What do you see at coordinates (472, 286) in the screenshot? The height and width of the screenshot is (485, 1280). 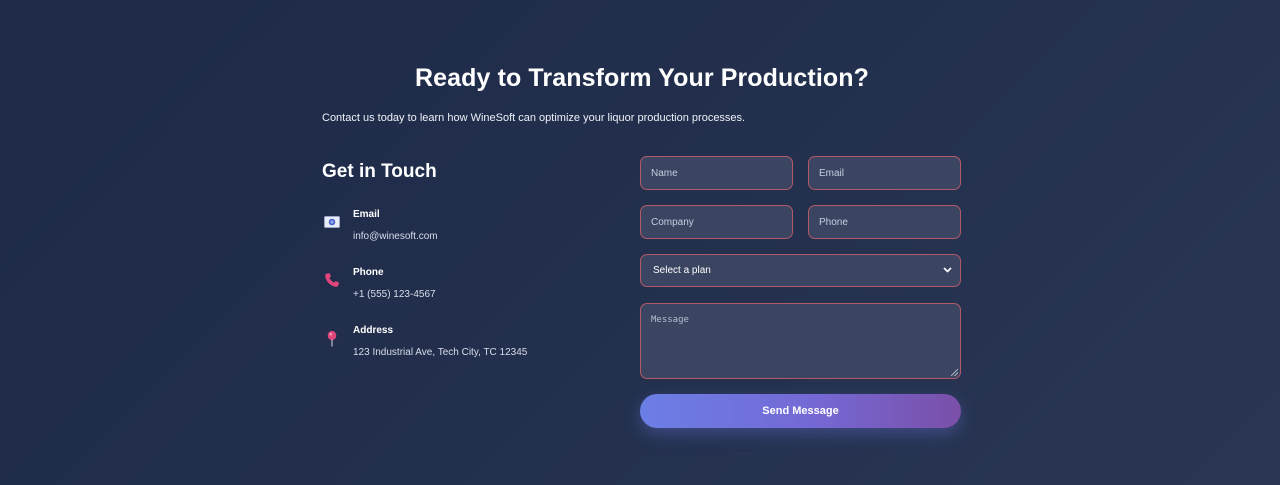 I see `contact-phone-item: Phone +1 (555) 123-4567` at bounding box center [472, 286].